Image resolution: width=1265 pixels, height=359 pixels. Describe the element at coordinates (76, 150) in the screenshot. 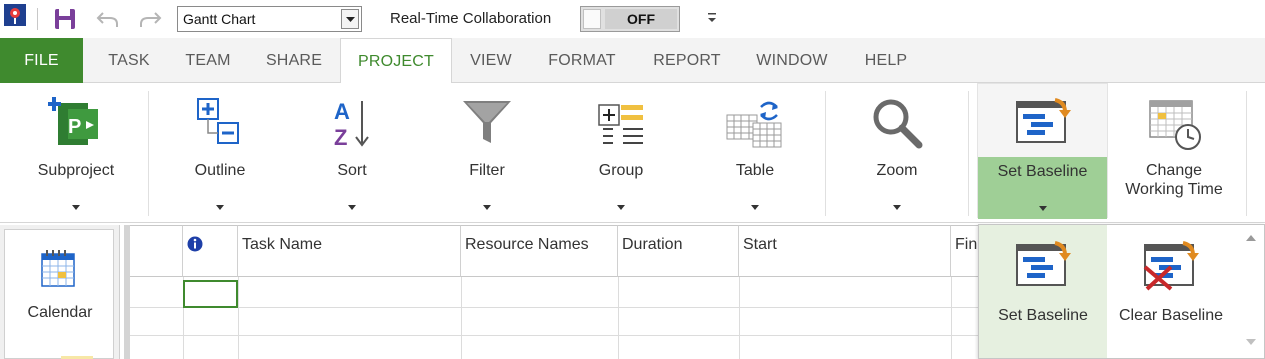

I see `subproject-button: P Subproject` at that location.